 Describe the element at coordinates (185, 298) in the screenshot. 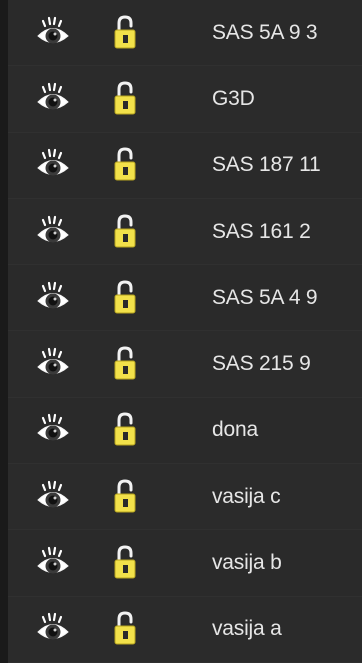

I see `layer-row: SAS 5A 4 9` at that location.